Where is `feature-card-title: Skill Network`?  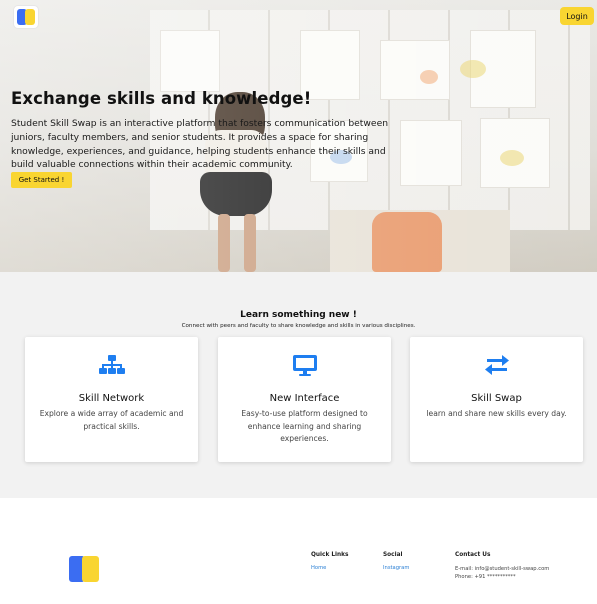
feature-card-title: Skill Network is located at coordinates (111, 398).